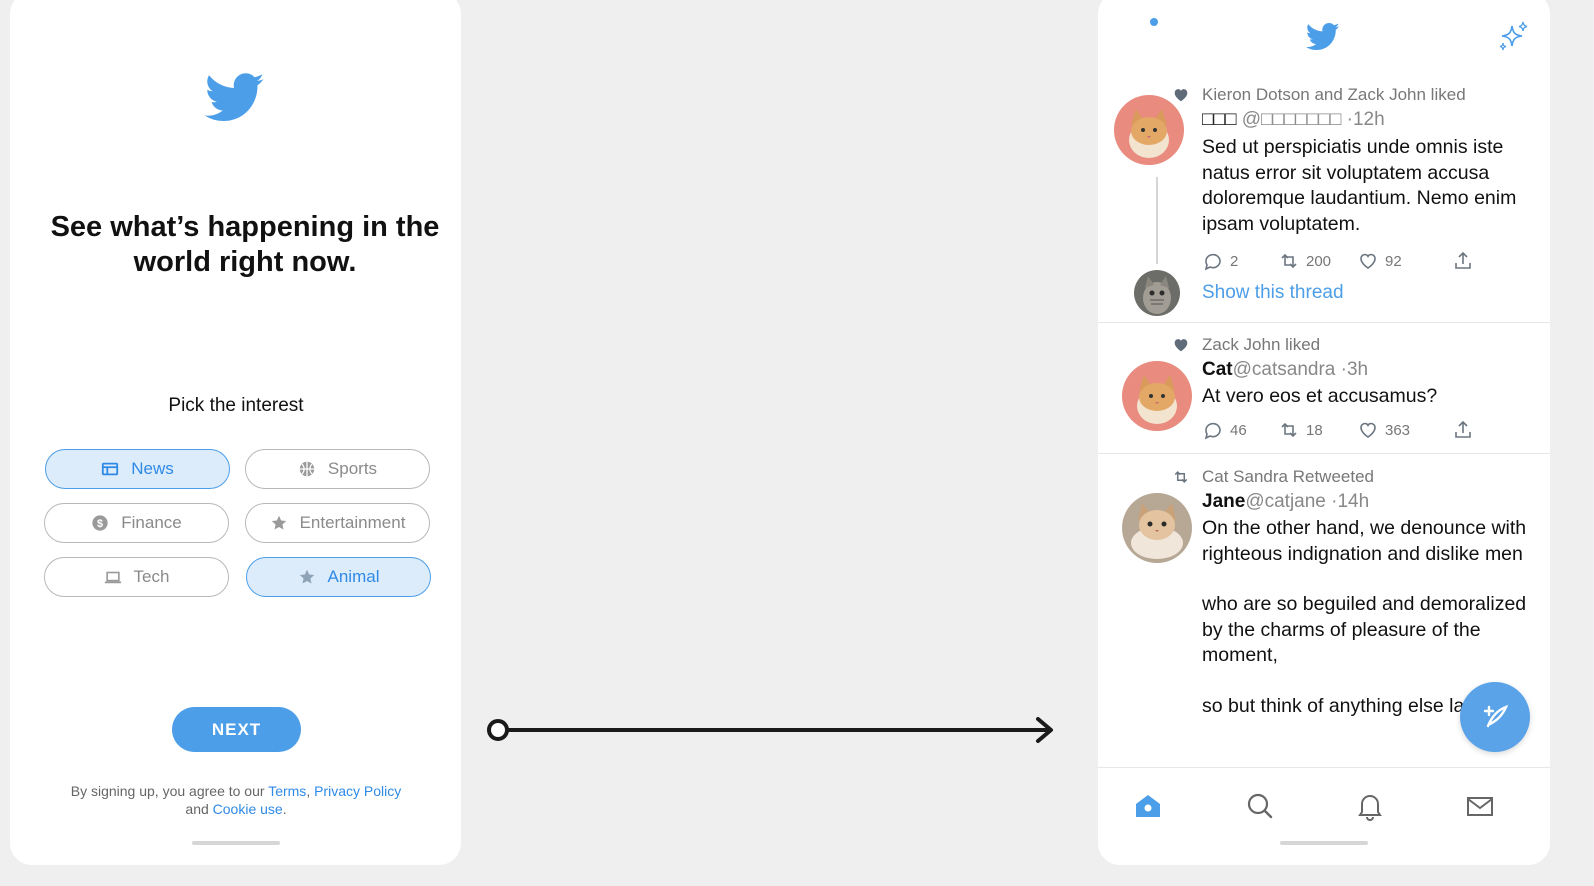 This screenshot has height=886, width=1594. What do you see at coordinates (1319, 261) in the screenshot?
I see `retweet-count: 200` at bounding box center [1319, 261].